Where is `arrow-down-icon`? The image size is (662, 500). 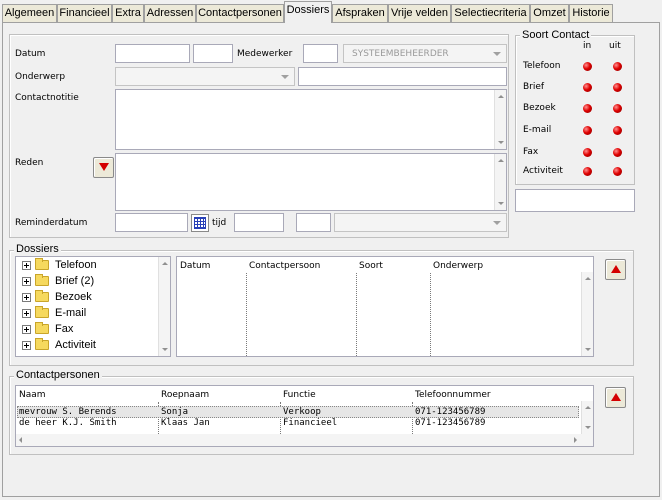 arrow-down-icon is located at coordinates (104, 167).